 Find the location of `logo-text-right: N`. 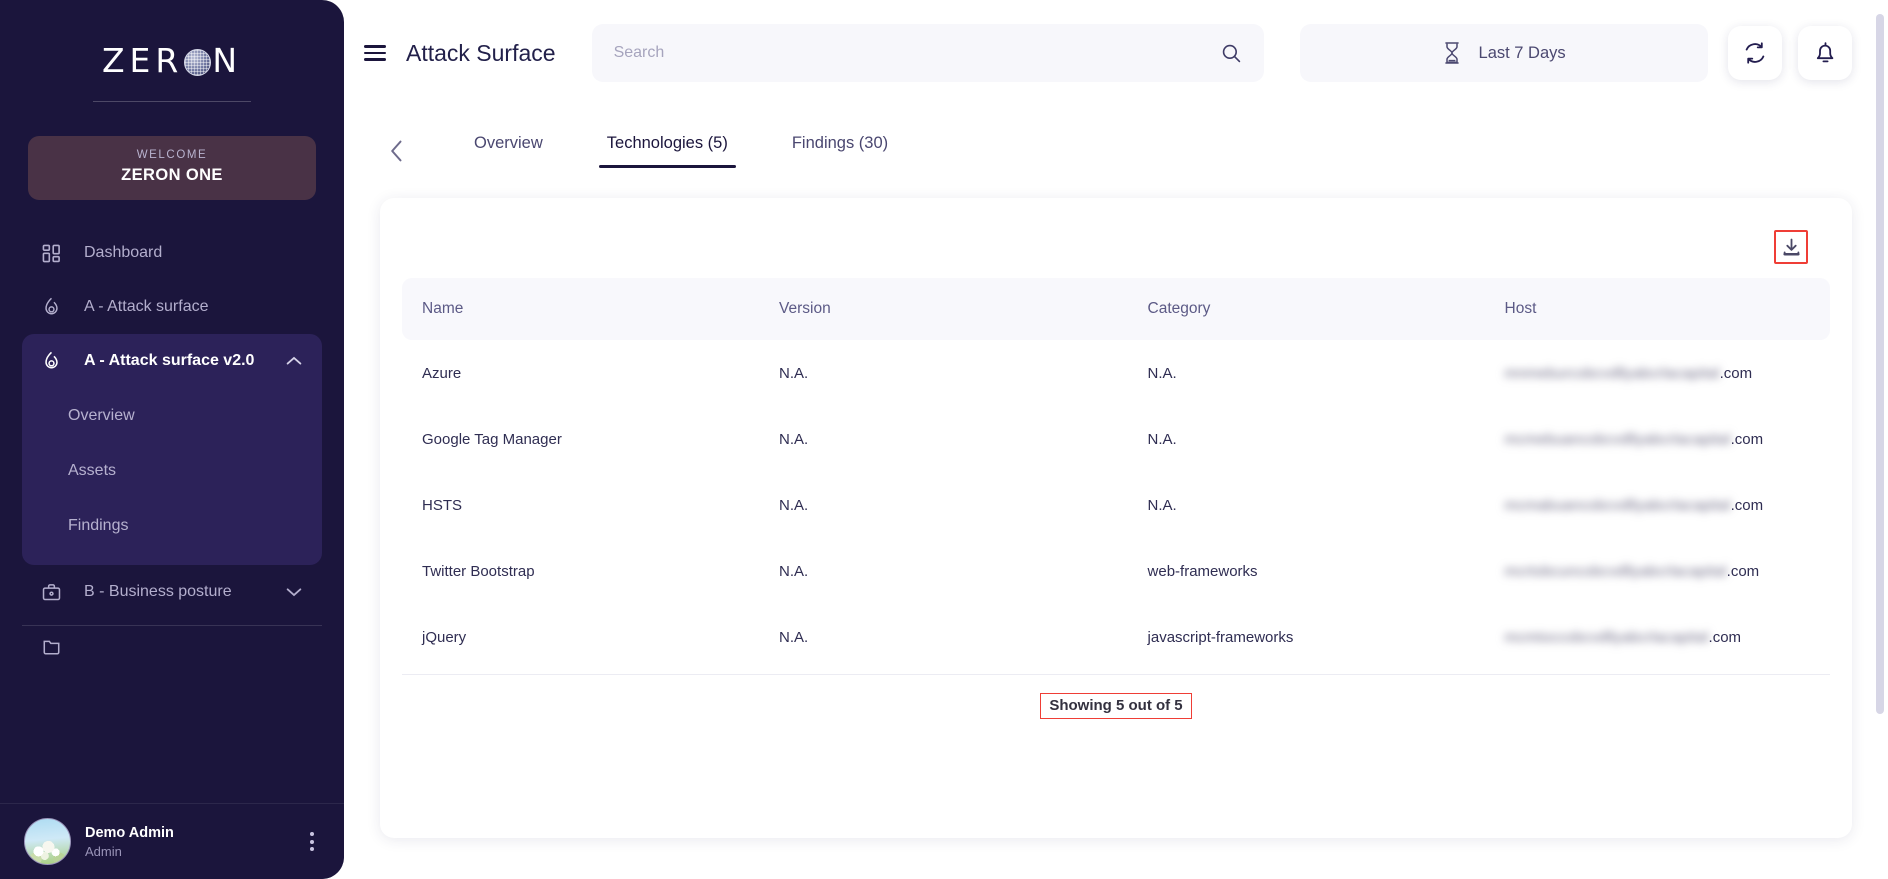

logo-text-right: N is located at coordinates (227, 60).